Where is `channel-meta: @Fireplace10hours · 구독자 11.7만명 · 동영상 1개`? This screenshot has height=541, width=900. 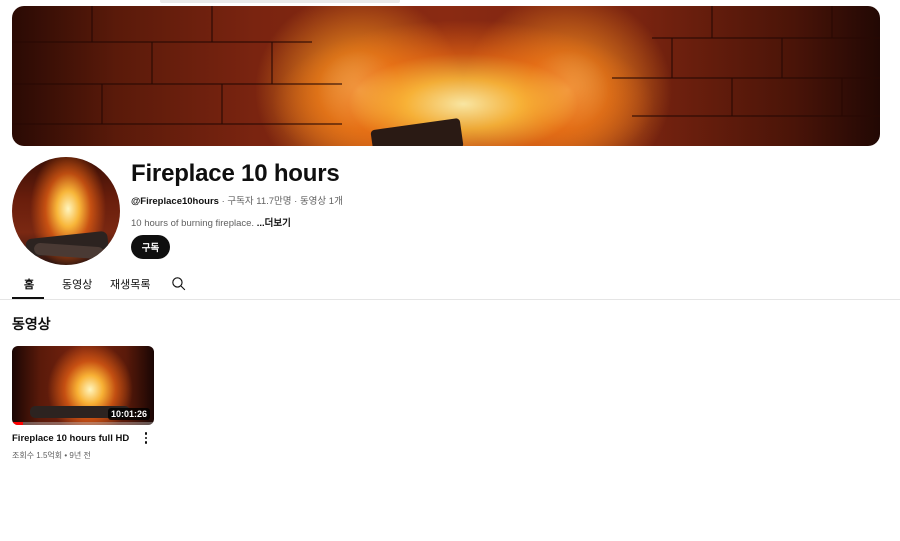 channel-meta: @Fireplace10hours · 구독자 11.7만명 · 동영상 1개 is located at coordinates (237, 200).